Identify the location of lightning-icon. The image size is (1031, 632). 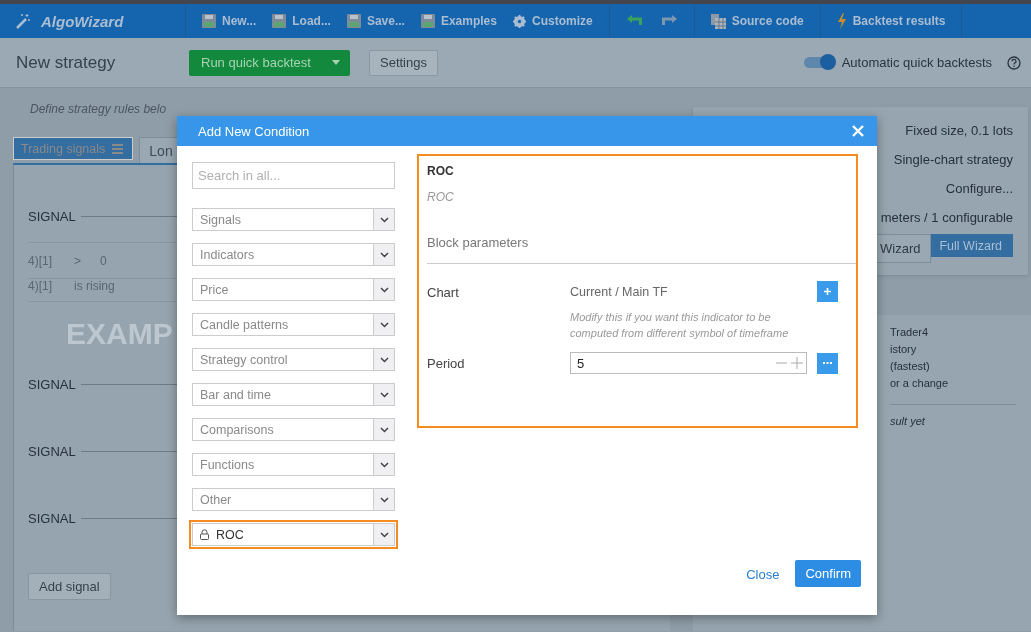
(841, 21).